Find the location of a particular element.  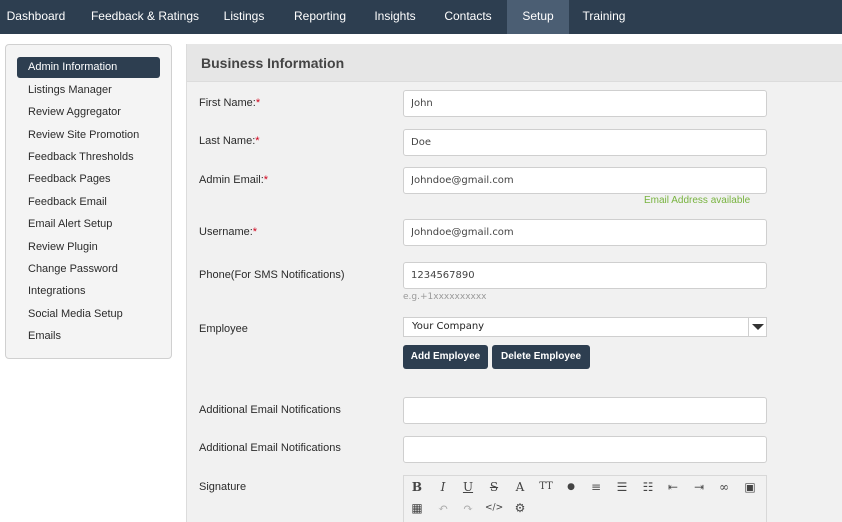

signature-label: Signature is located at coordinates (223, 487).